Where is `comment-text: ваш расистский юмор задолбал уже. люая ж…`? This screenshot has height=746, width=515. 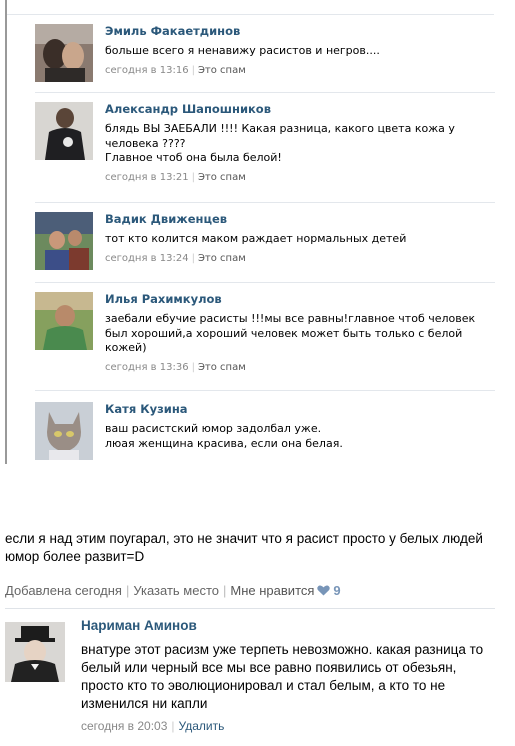 comment-text: ваш расистский юмор задолбал уже. люая ж… is located at coordinates (224, 436).